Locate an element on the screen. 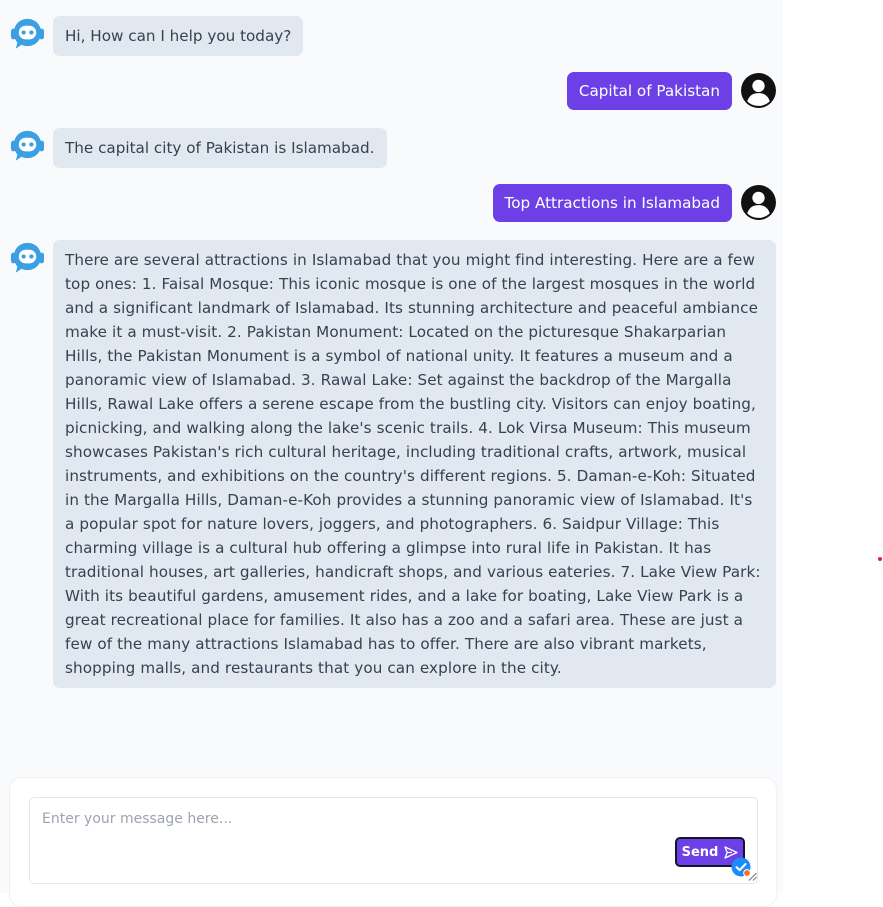  message-input is located at coordinates (393, 840).